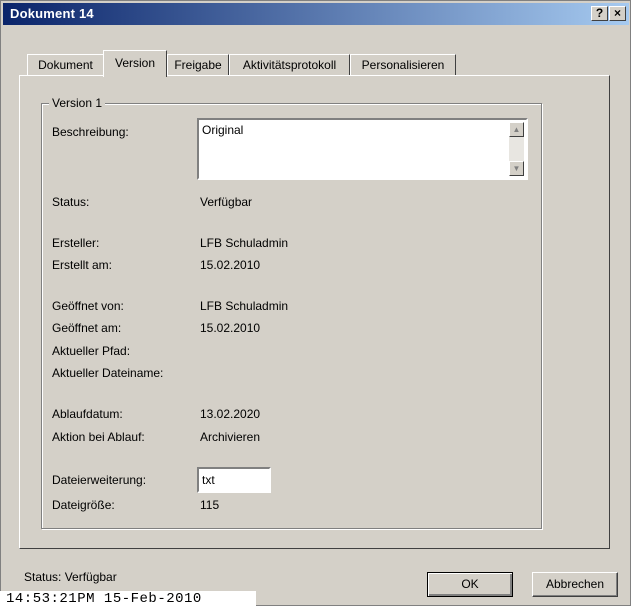 The height and width of the screenshot is (608, 633). What do you see at coordinates (91, 351) in the screenshot?
I see `aktueller-pfad-label: Aktueller Pfad:` at bounding box center [91, 351].